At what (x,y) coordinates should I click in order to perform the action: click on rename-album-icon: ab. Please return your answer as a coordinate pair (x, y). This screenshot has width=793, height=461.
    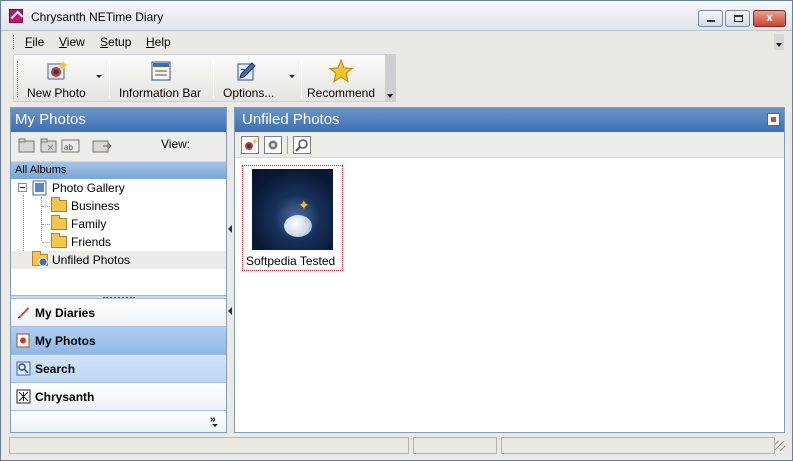
    Looking at the image, I should click on (71, 146).